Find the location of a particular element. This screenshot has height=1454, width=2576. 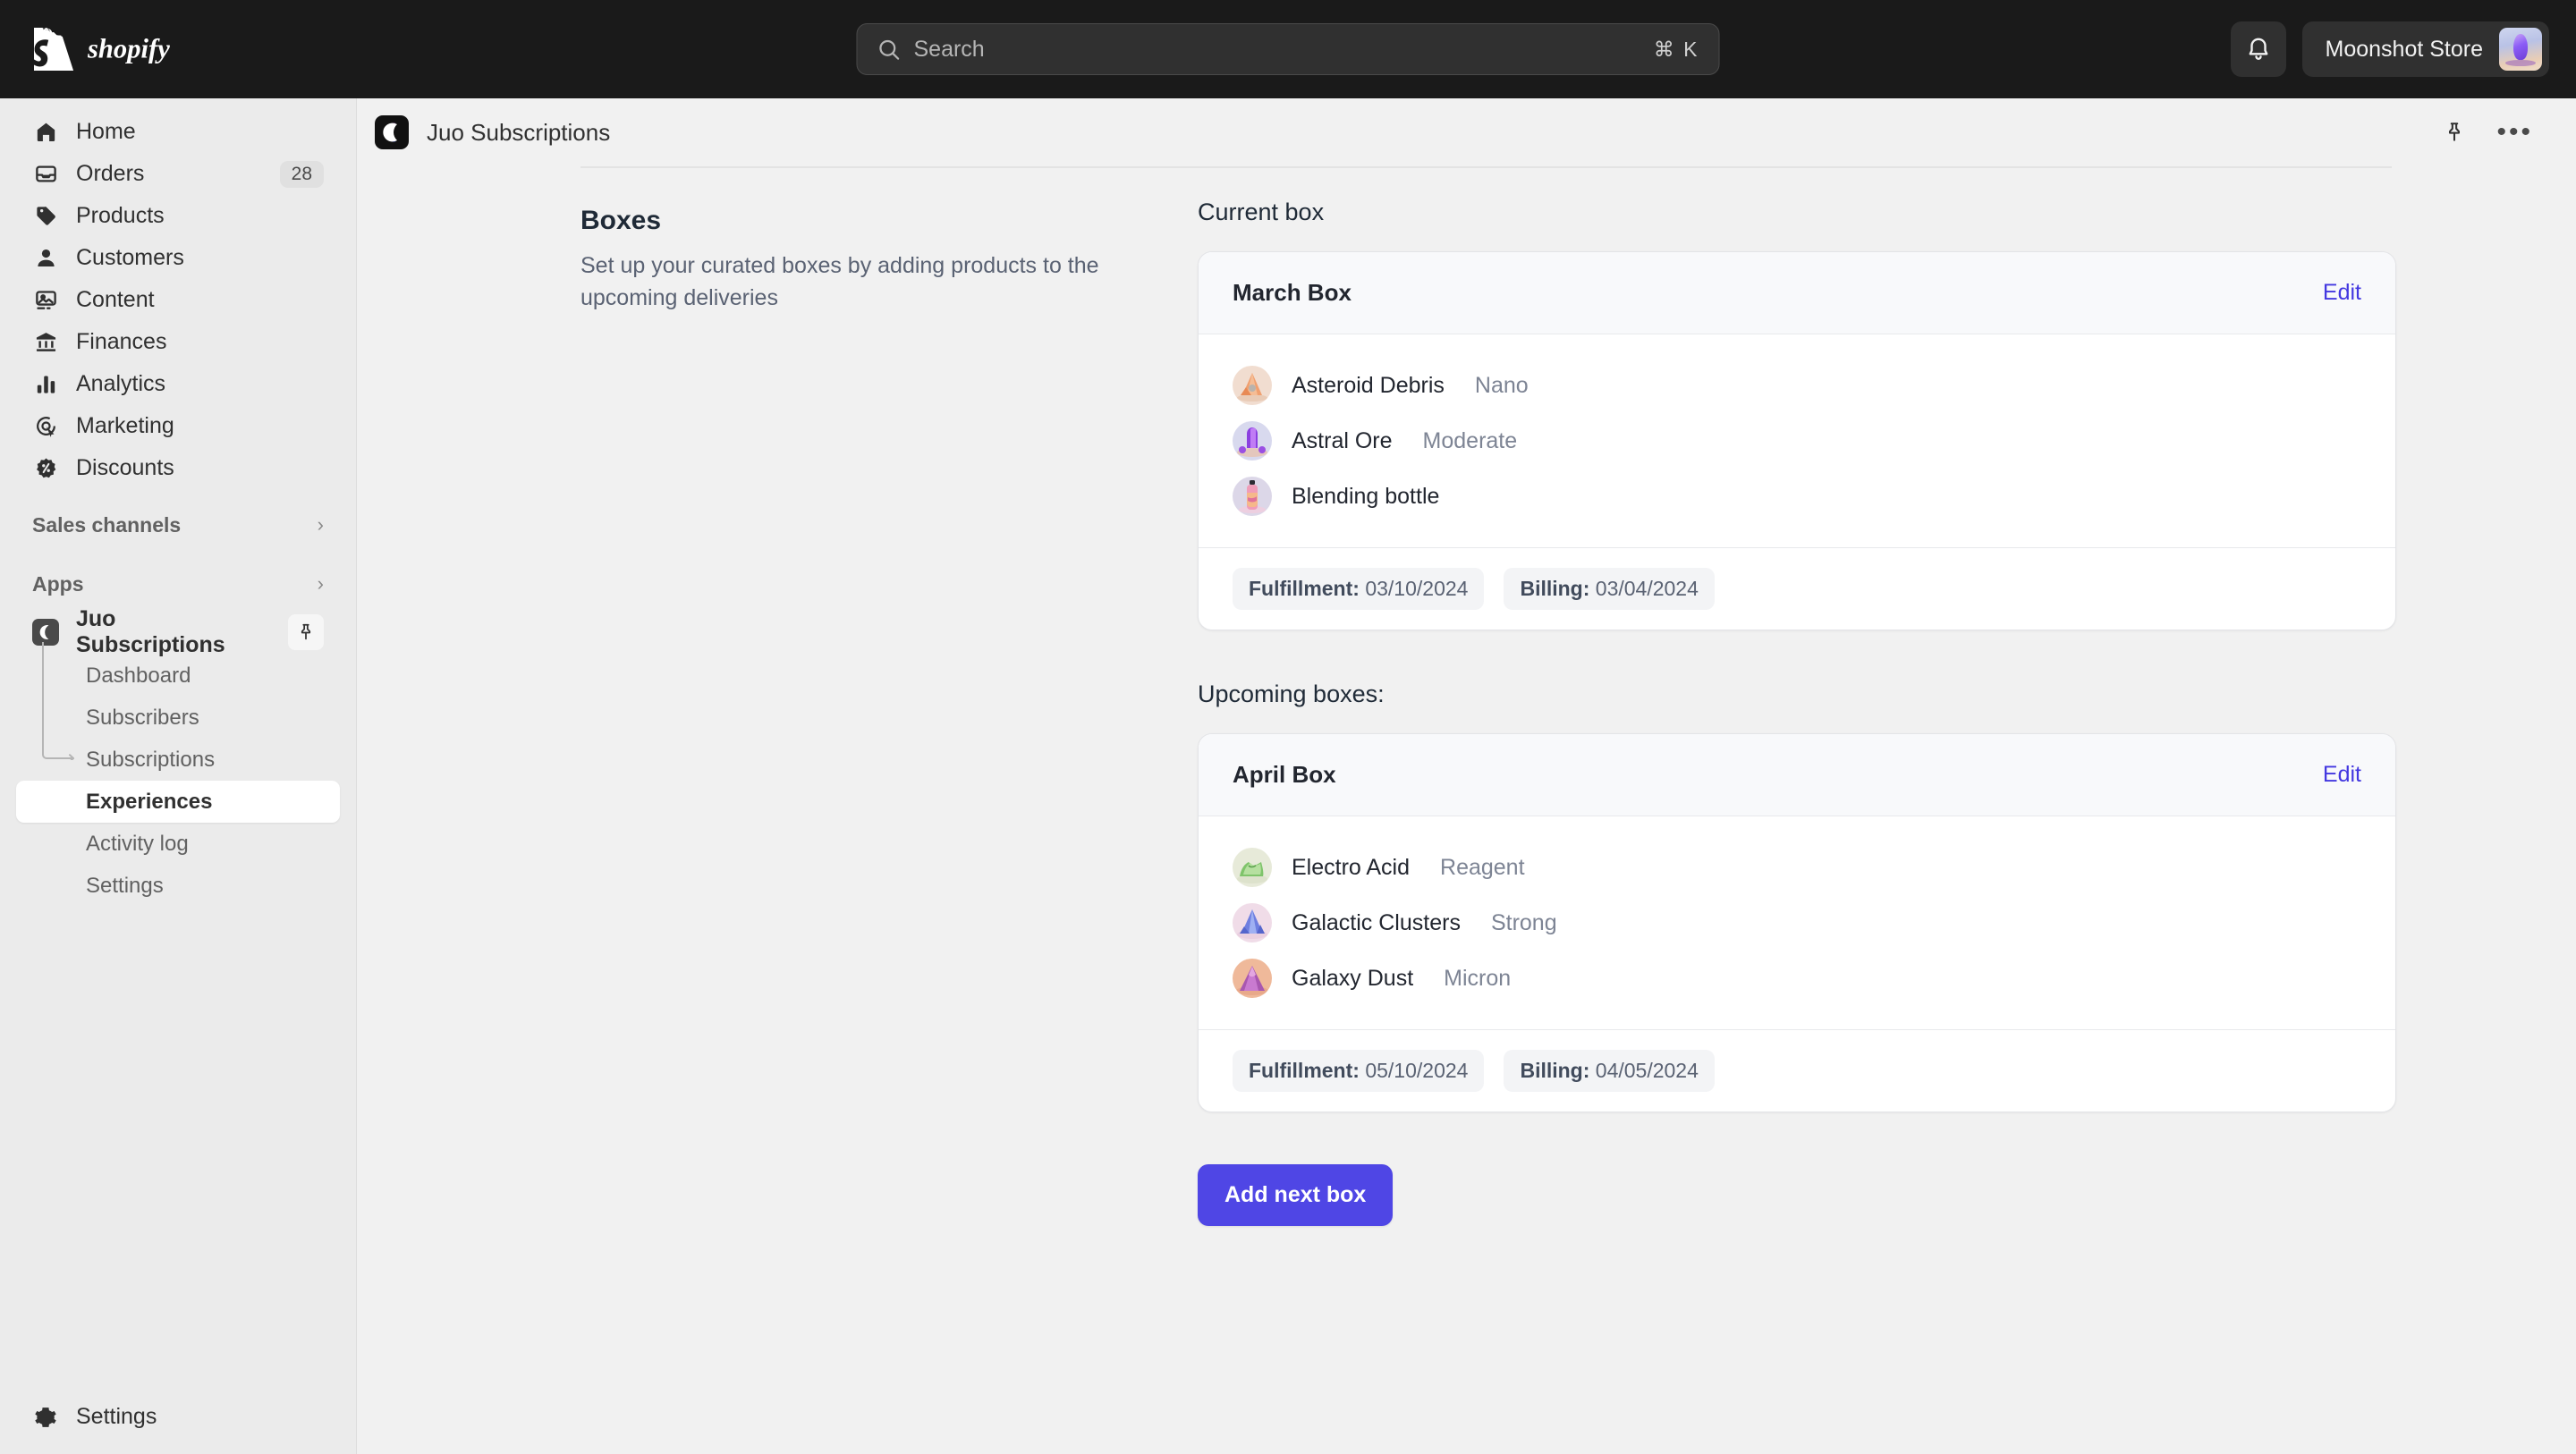

store-switcher-button: Moonshot Store is located at coordinates (2425, 49).